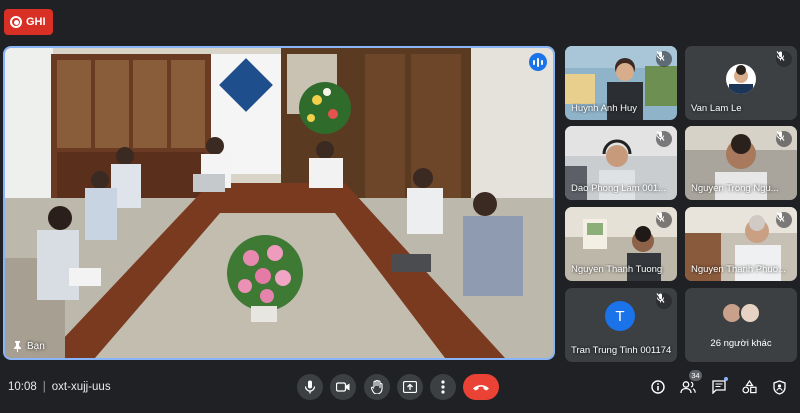  I want to click on end-call-button, so click(481, 387).